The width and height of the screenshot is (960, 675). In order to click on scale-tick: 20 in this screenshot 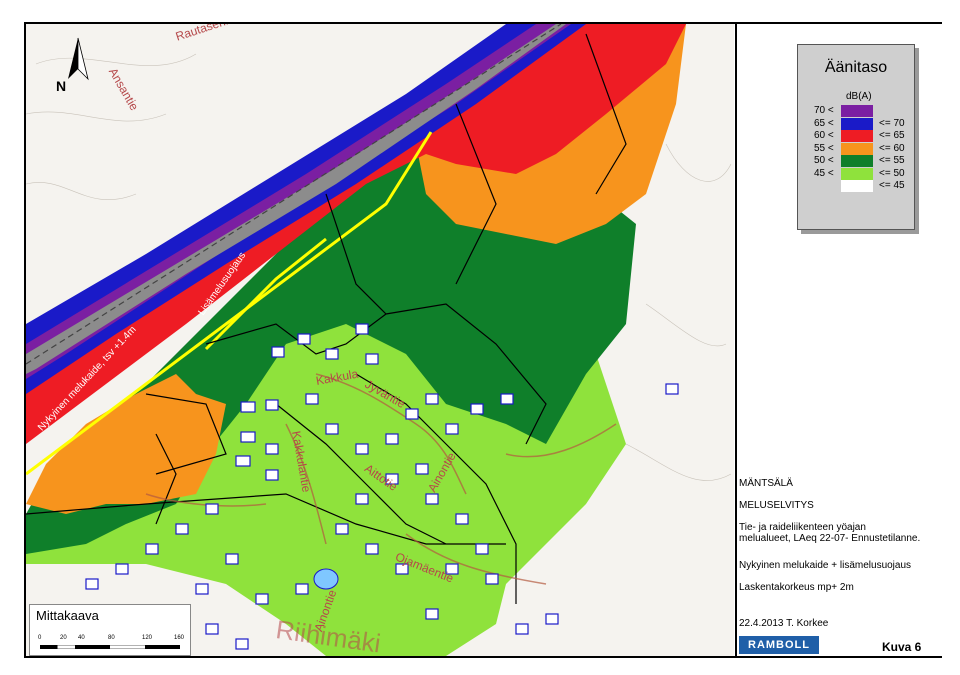, I will do `click(63, 638)`.